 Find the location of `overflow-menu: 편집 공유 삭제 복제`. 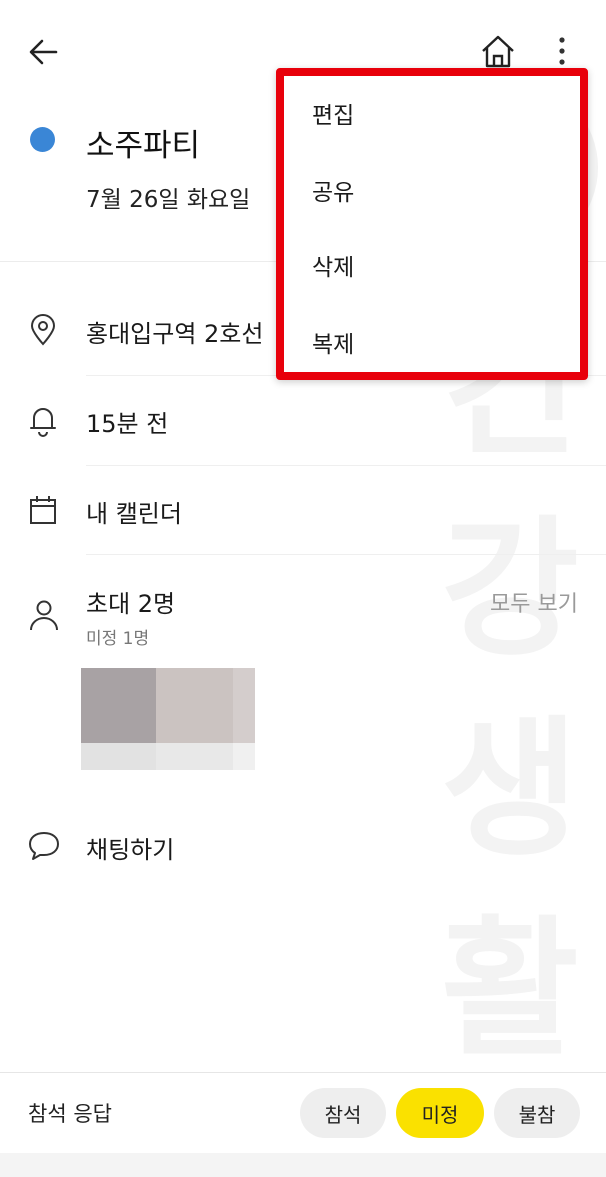

overflow-menu: 편집 공유 삭제 복제 is located at coordinates (432, 224).